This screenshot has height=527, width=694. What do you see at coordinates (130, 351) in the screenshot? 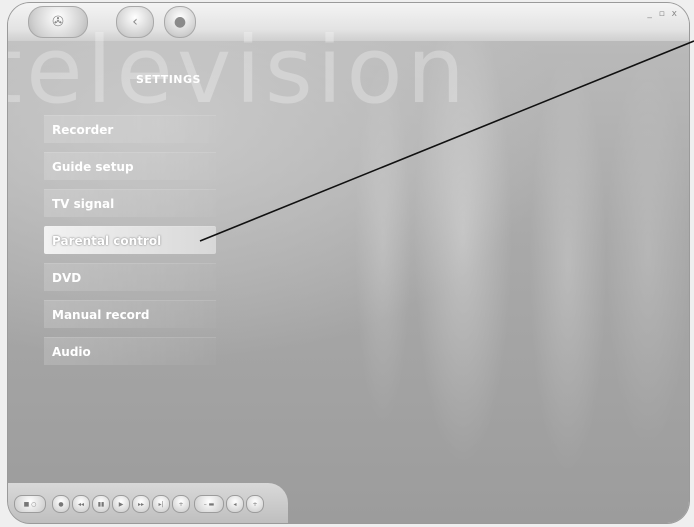
I see `menu-item-audio: Audio` at bounding box center [130, 351].